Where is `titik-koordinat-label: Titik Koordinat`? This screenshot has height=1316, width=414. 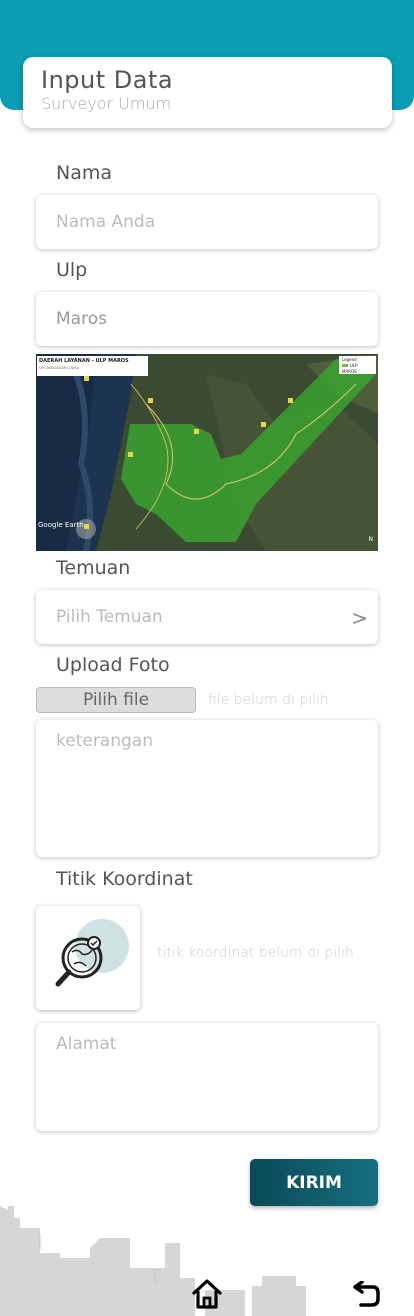
titik-koordinat-label: Titik Koordinat is located at coordinates (124, 879).